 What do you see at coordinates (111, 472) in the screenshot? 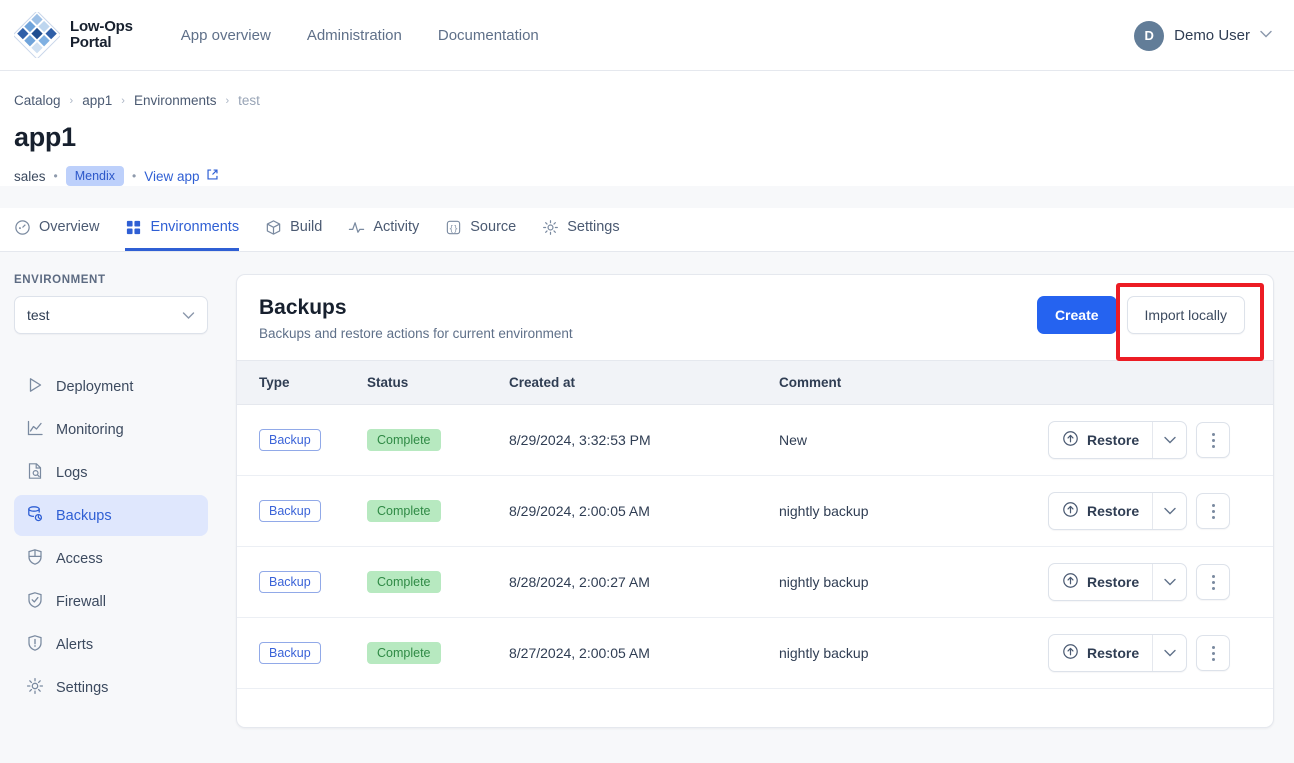
I see `sidebar-item-logs: Logs` at bounding box center [111, 472].